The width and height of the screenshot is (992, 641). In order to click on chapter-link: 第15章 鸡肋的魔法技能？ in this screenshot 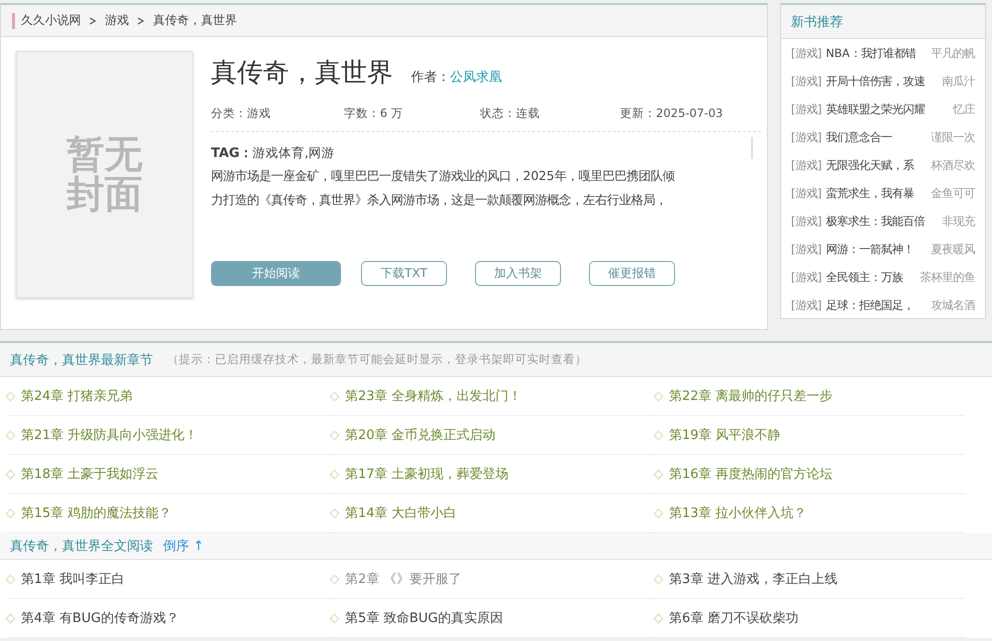, I will do `click(96, 513)`.